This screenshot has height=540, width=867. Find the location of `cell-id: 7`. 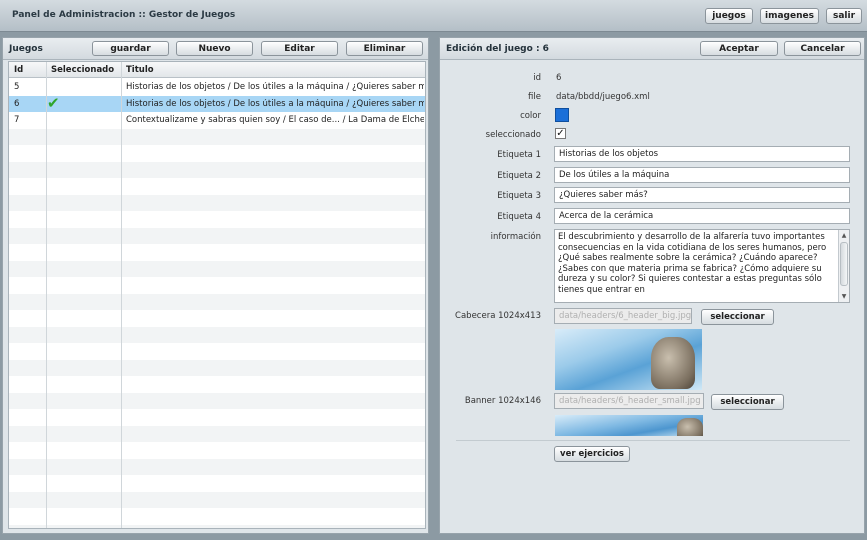

cell-id: 7 is located at coordinates (17, 120).